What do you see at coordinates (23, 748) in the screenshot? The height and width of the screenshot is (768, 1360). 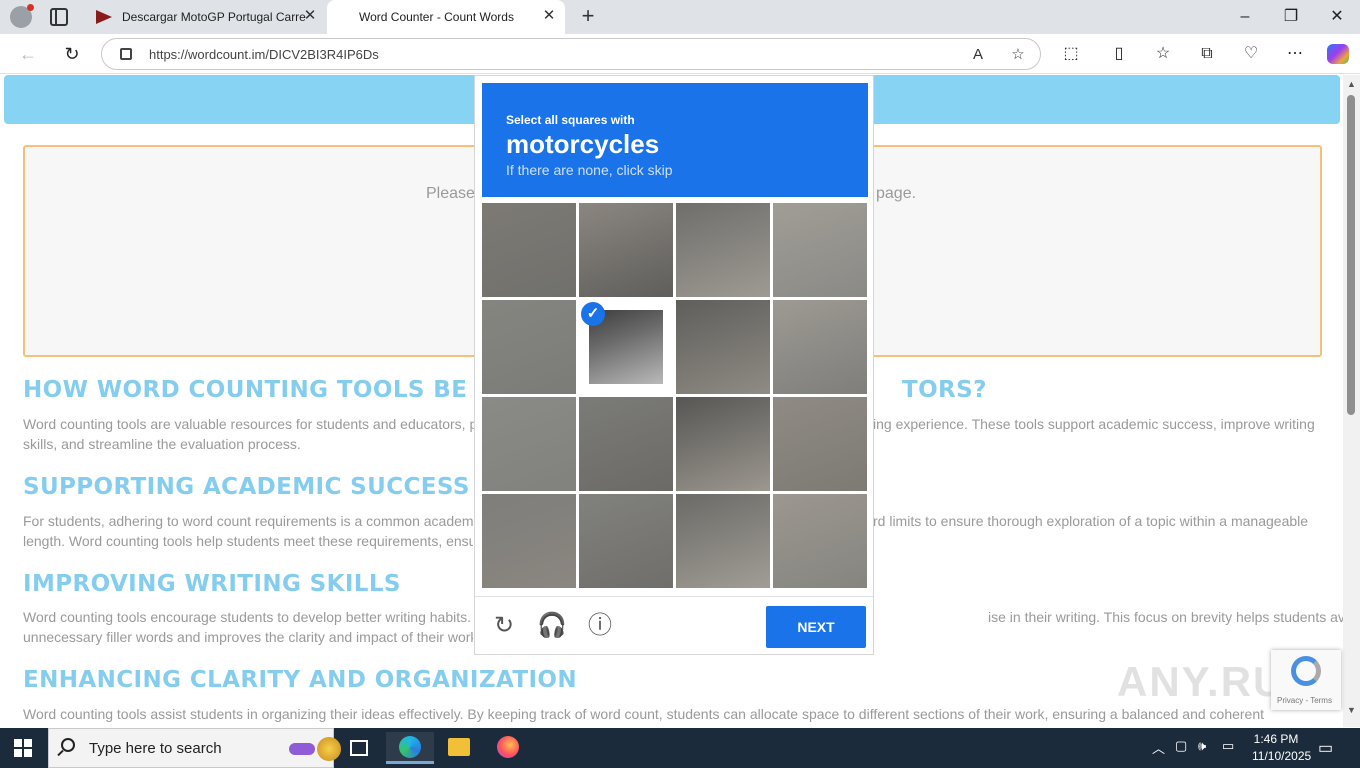 I see `windows-start-icon` at bounding box center [23, 748].